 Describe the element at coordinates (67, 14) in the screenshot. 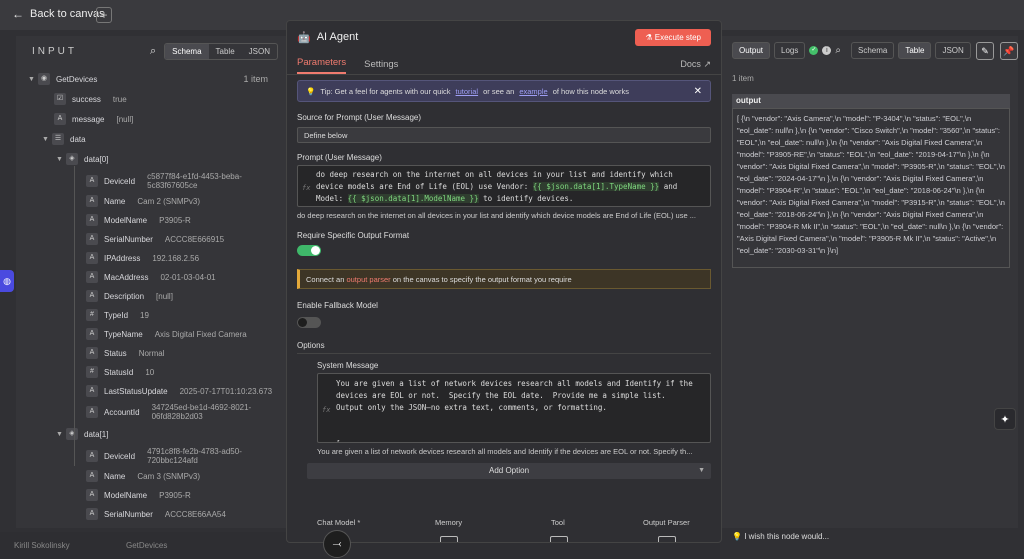

I see `back-label: Back to canvas` at that location.